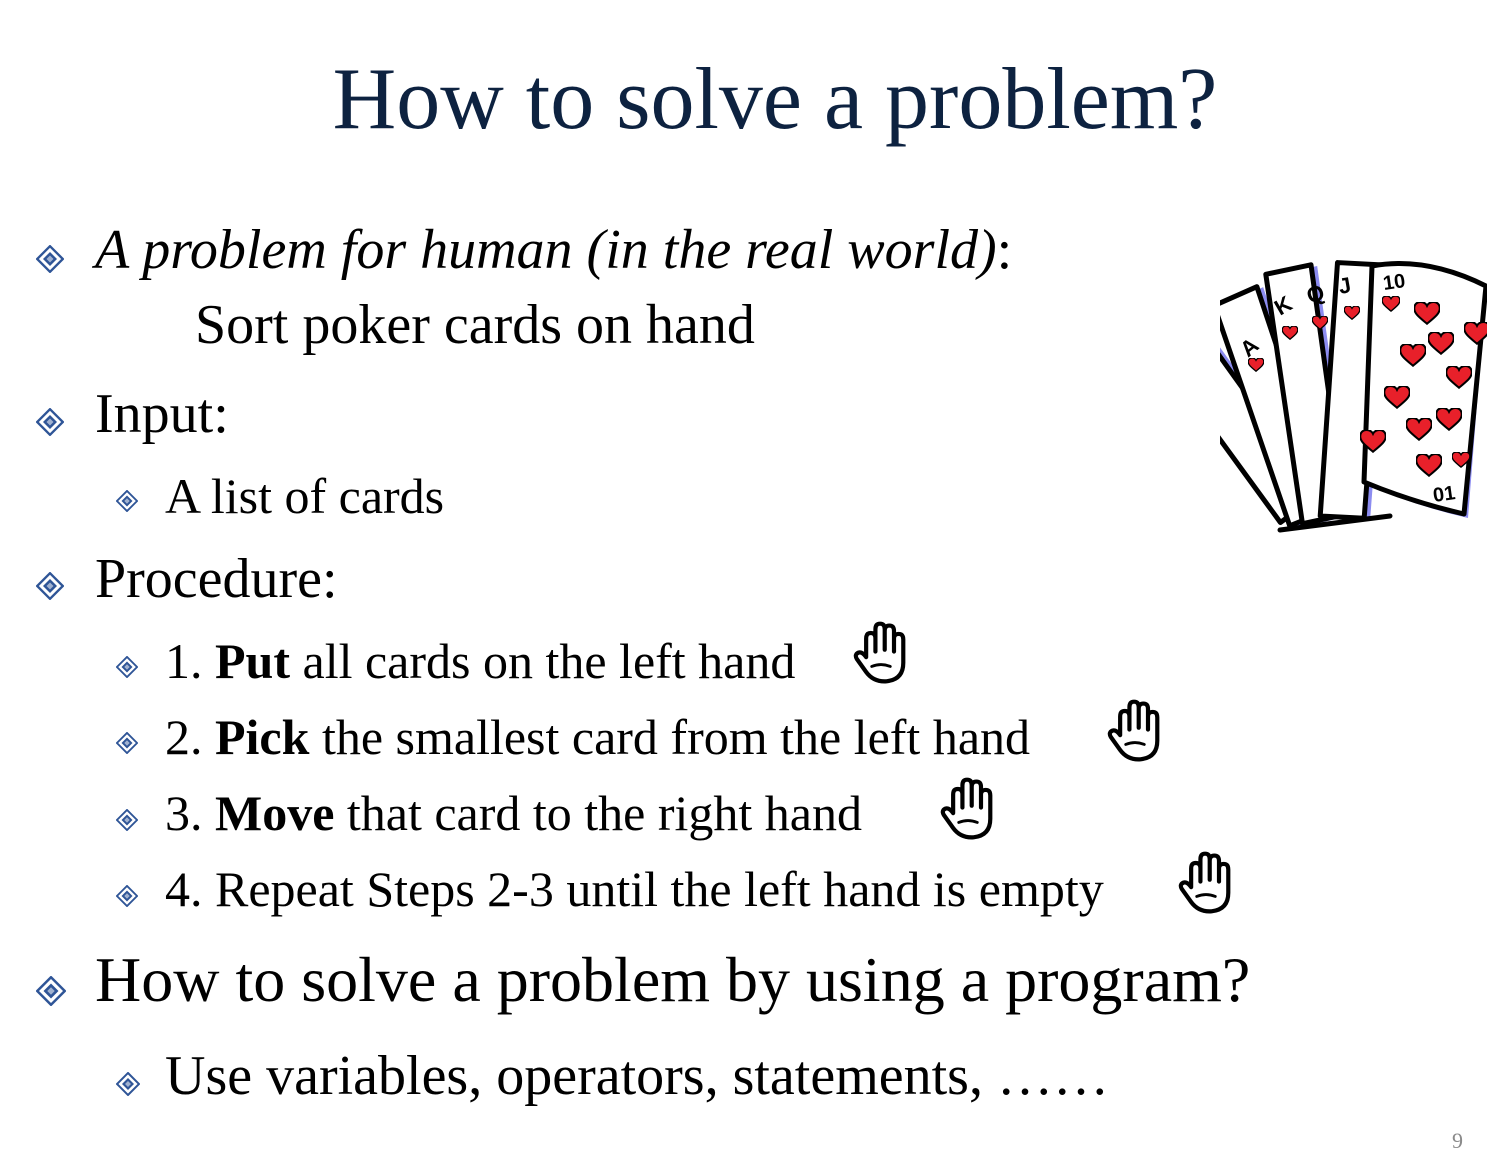 The width and height of the screenshot is (1487, 1172). I want to click on step-text: the smallest card from the left hand, so click(670, 737).